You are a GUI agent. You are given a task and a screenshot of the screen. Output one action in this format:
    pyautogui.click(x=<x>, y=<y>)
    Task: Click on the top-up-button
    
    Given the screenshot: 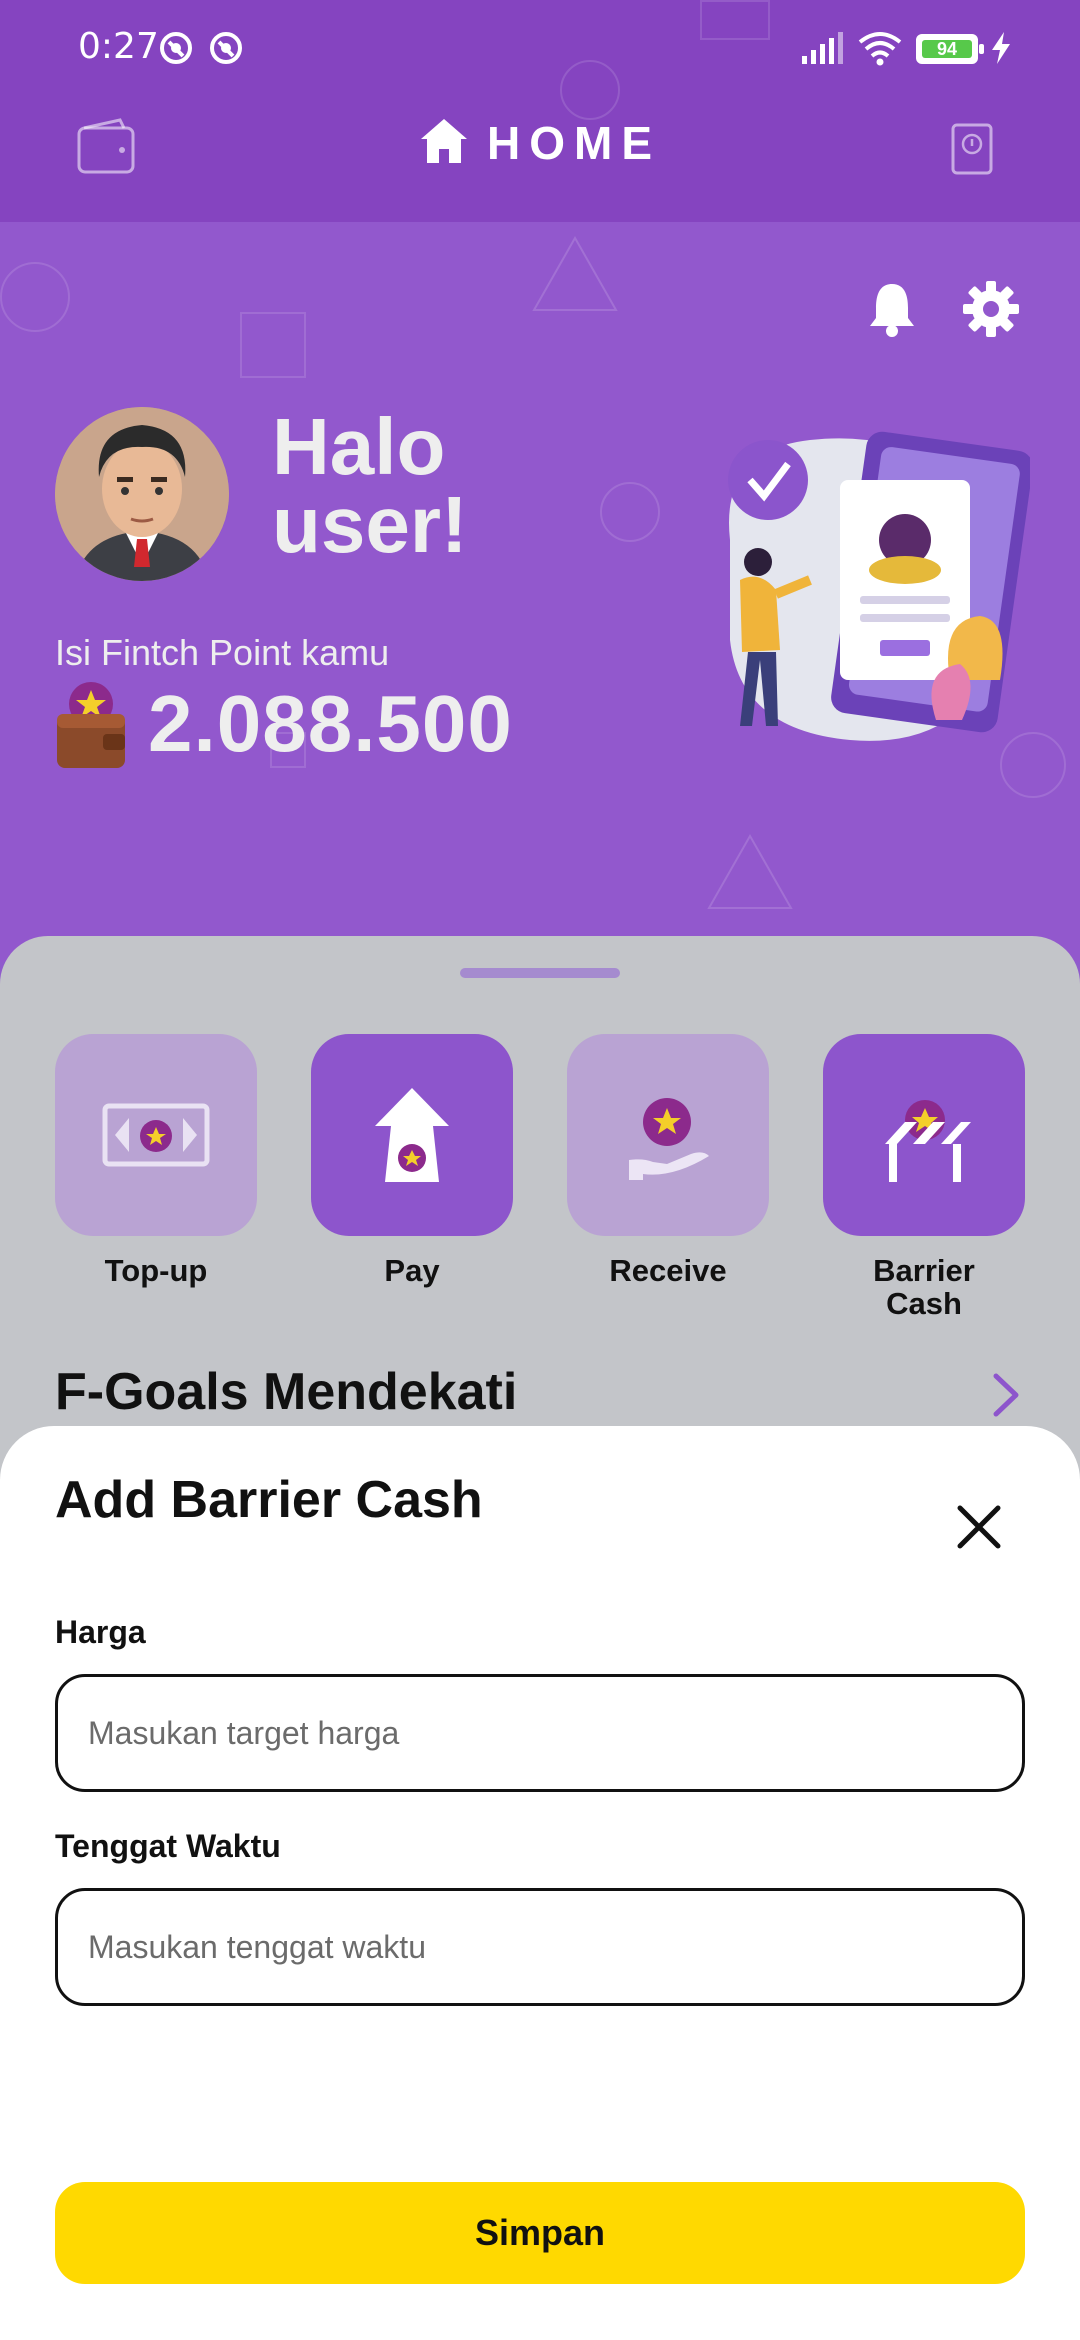 What is the action you would take?
    pyautogui.click(x=156, y=1135)
    